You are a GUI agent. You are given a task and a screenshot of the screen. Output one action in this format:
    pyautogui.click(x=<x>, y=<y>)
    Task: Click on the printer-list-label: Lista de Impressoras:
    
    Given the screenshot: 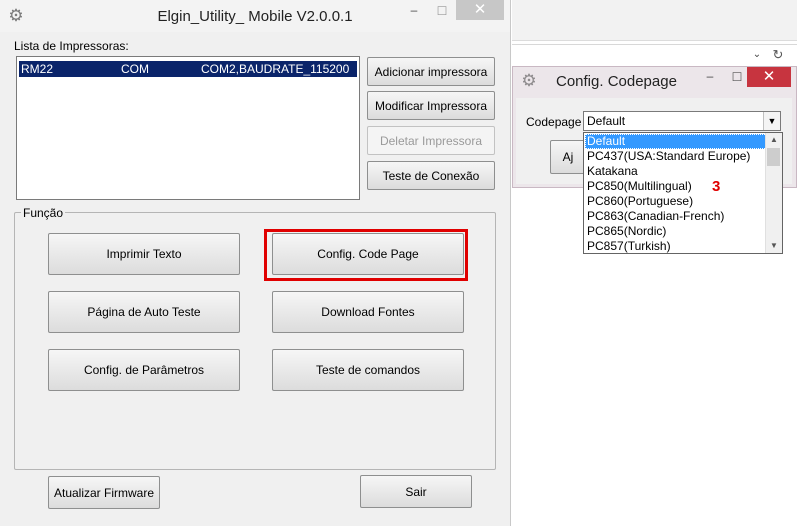 What is the action you would take?
    pyautogui.click(x=71, y=46)
    